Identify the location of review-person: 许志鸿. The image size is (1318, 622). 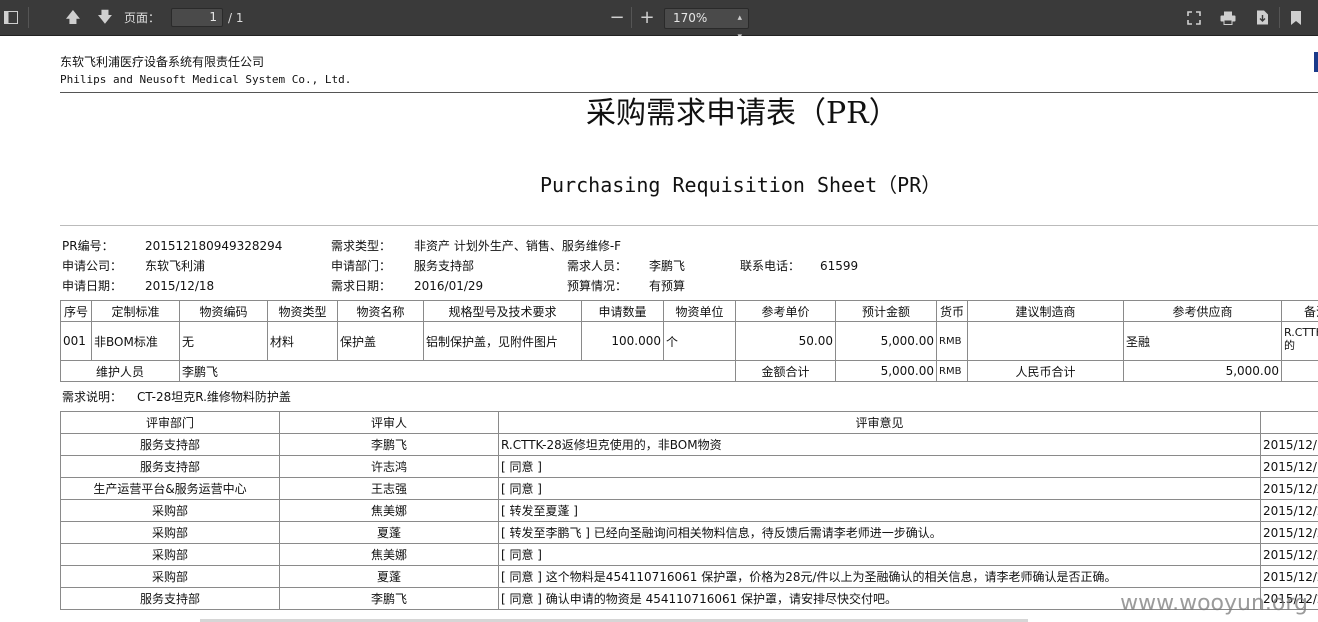
(389, 466).